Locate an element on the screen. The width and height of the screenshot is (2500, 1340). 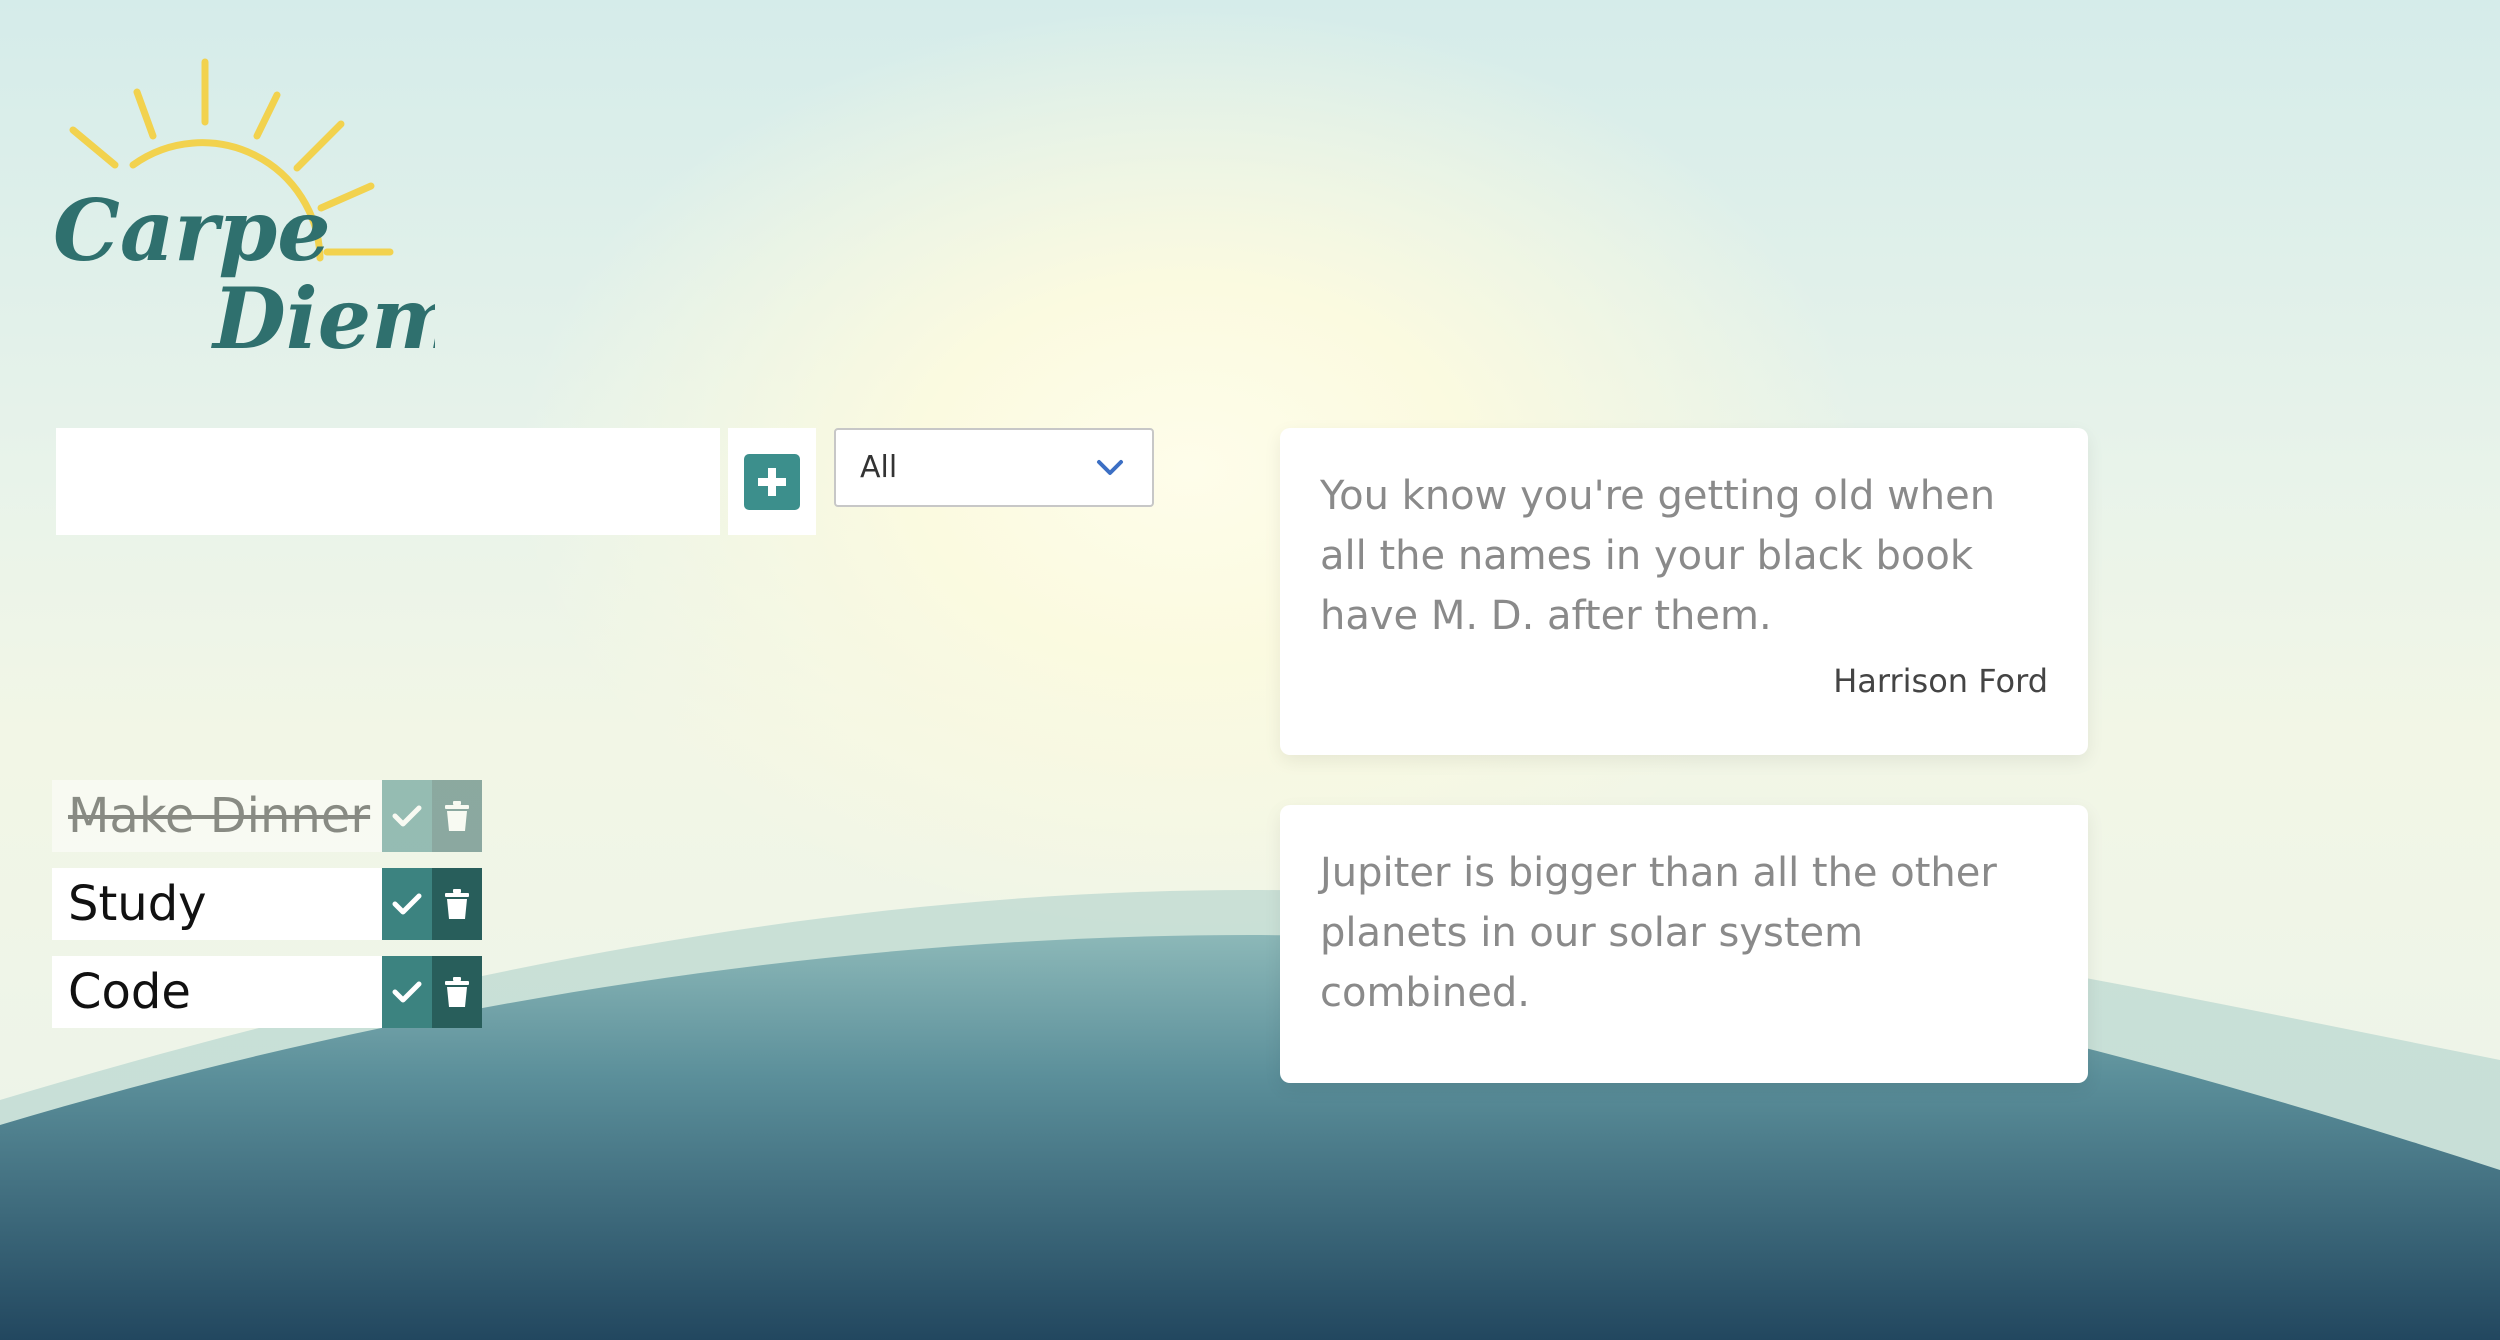
todo-list: Make Dinner Study Code is located at coordinates (267, 912).